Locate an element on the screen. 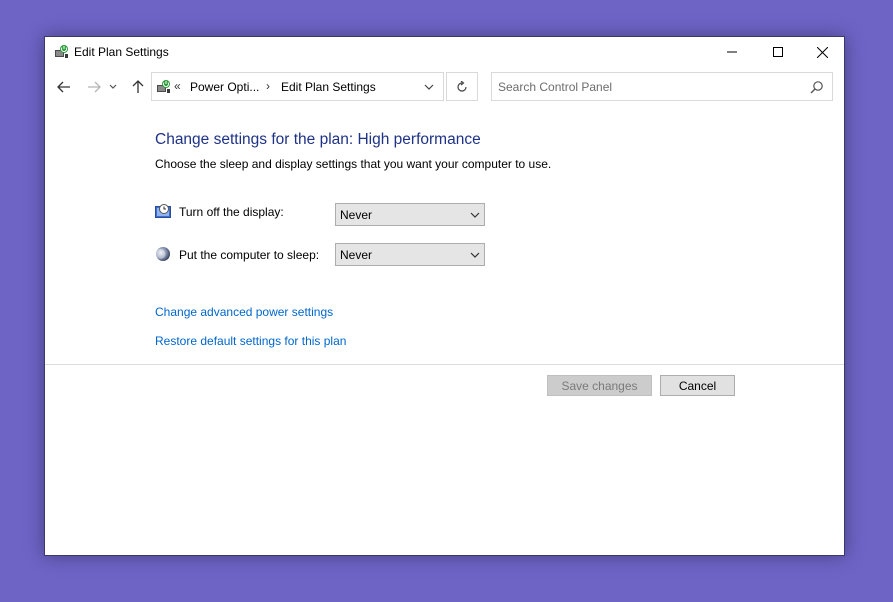  navigation-bar: « Power Opti... › Edit Plan Settings is located at coordinates (444, 87).